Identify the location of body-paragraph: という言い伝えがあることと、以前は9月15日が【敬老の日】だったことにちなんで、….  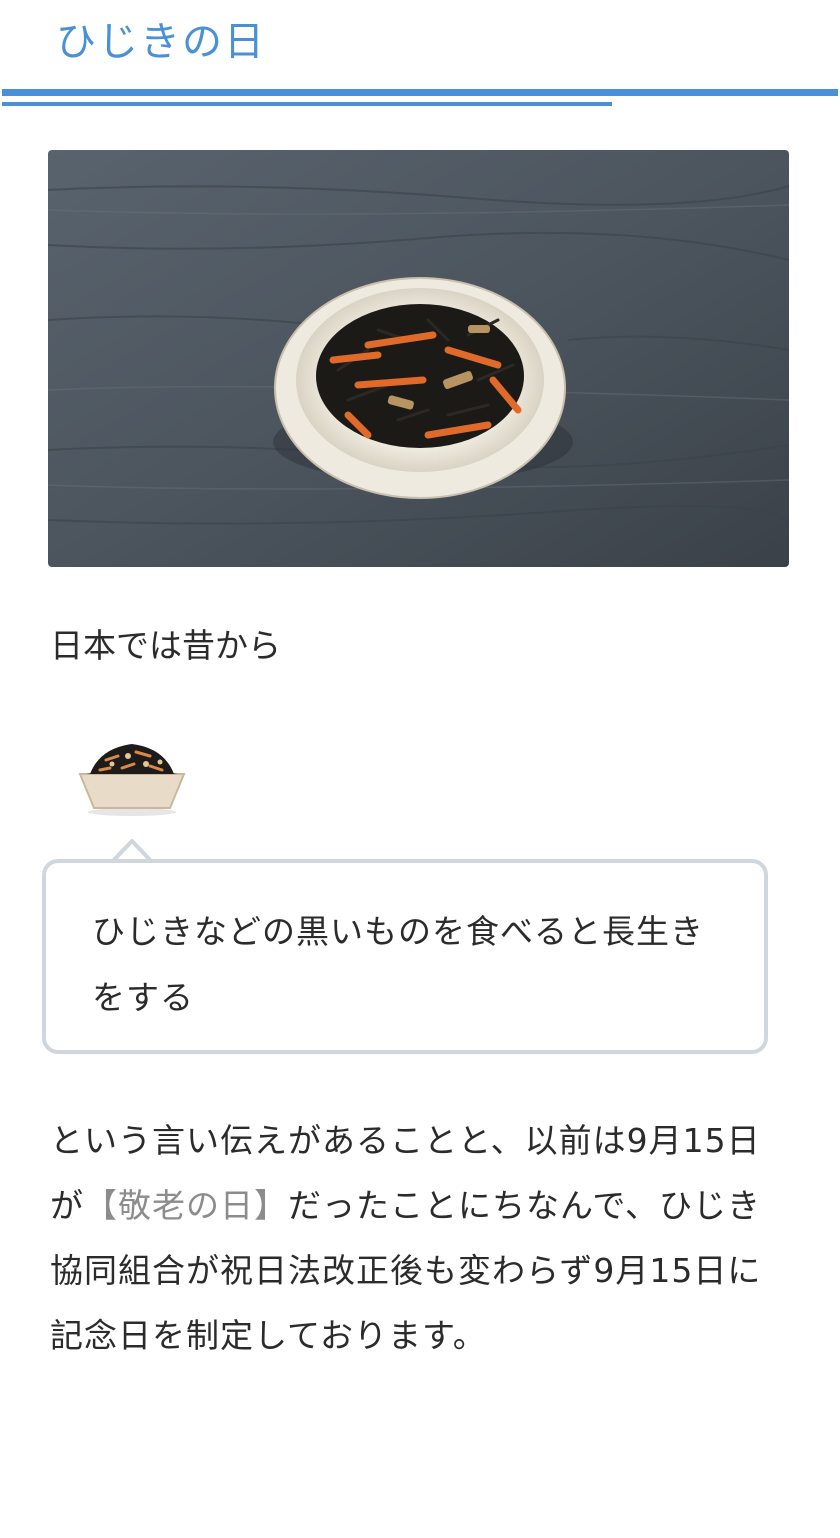
(410, 1238).